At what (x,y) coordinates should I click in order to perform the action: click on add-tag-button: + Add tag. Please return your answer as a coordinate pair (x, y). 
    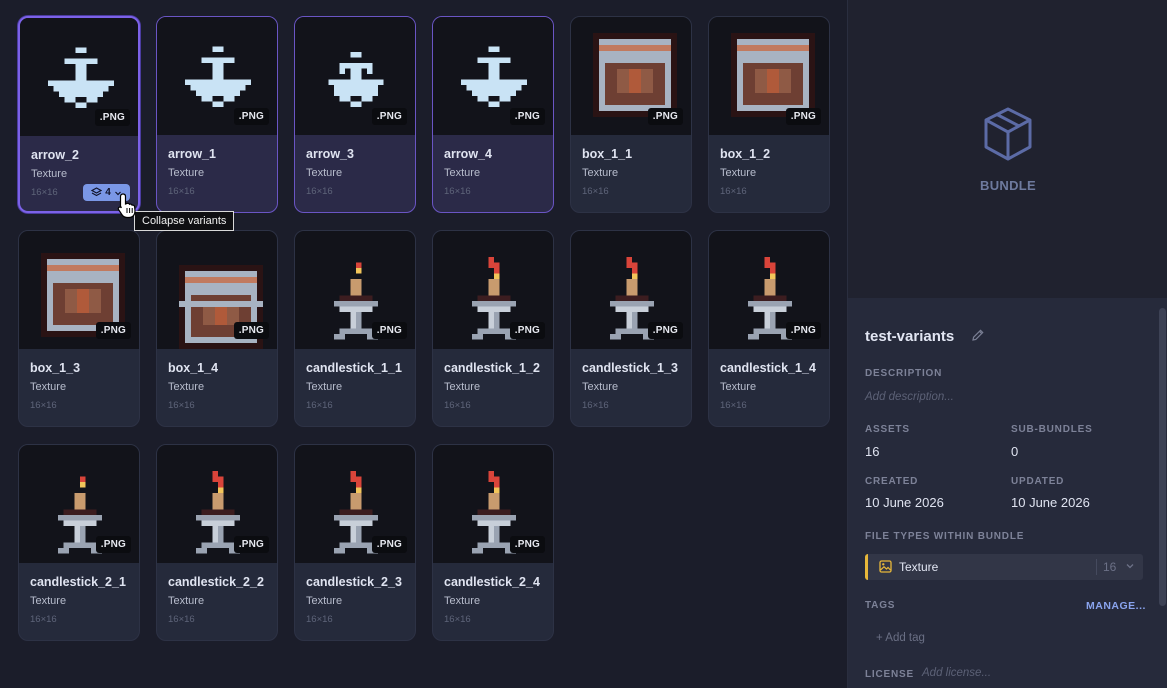
    Looking at the image, I should click on (900, 638).